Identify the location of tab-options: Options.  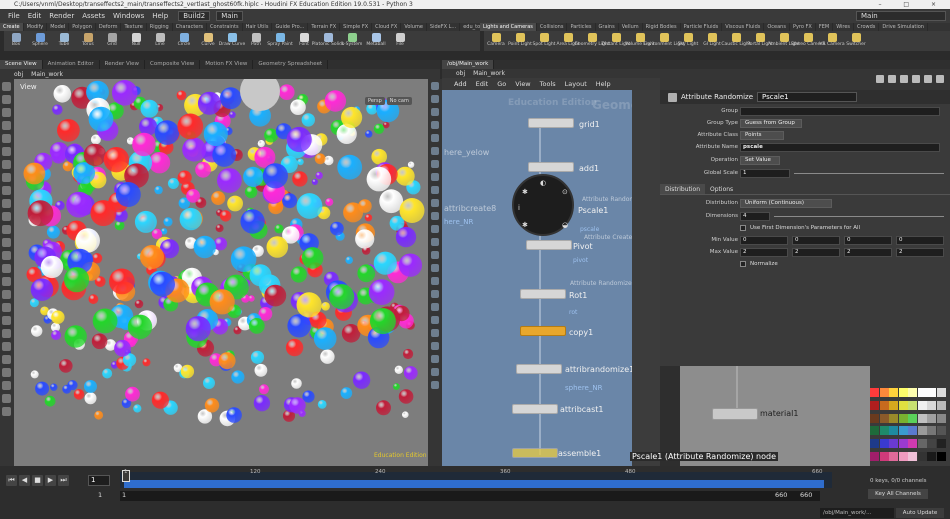
(721, 189).